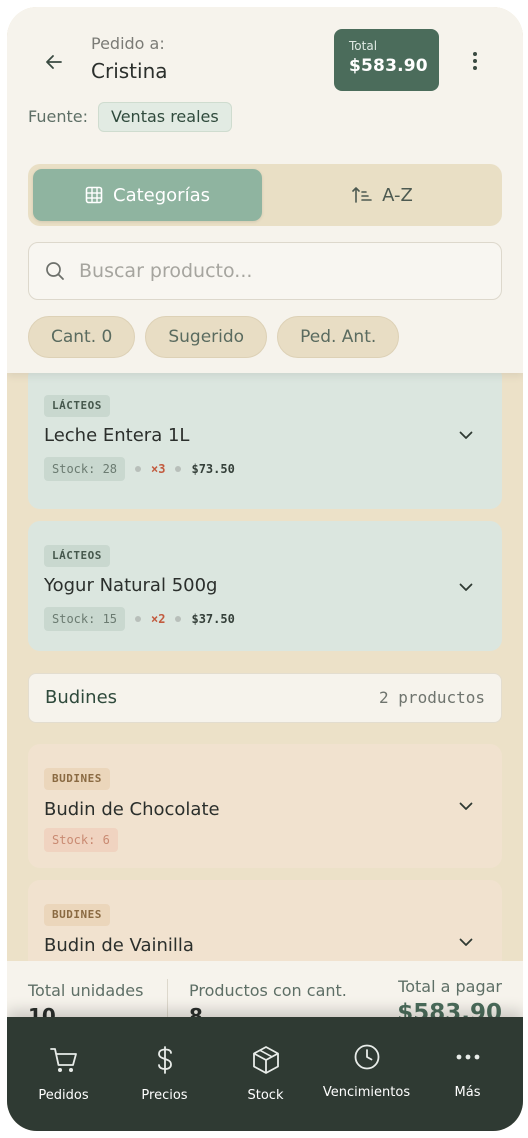 This screenshot has width=528, height=1138. I want to click on filter-previous-order: Ped. Ant., so click(338, 337).